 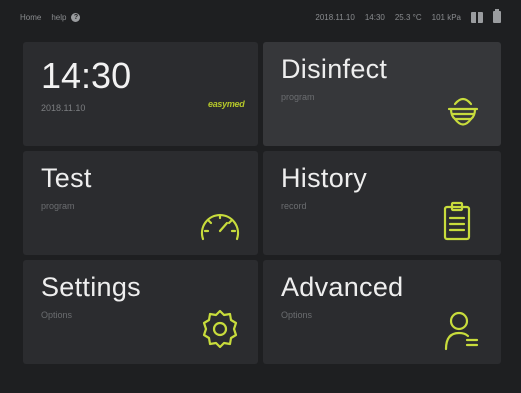 What do you see at coordinates (334, 69) in the screenshot?
I see `disinfect-title: Disinfect` at bounding box center [334, 69].